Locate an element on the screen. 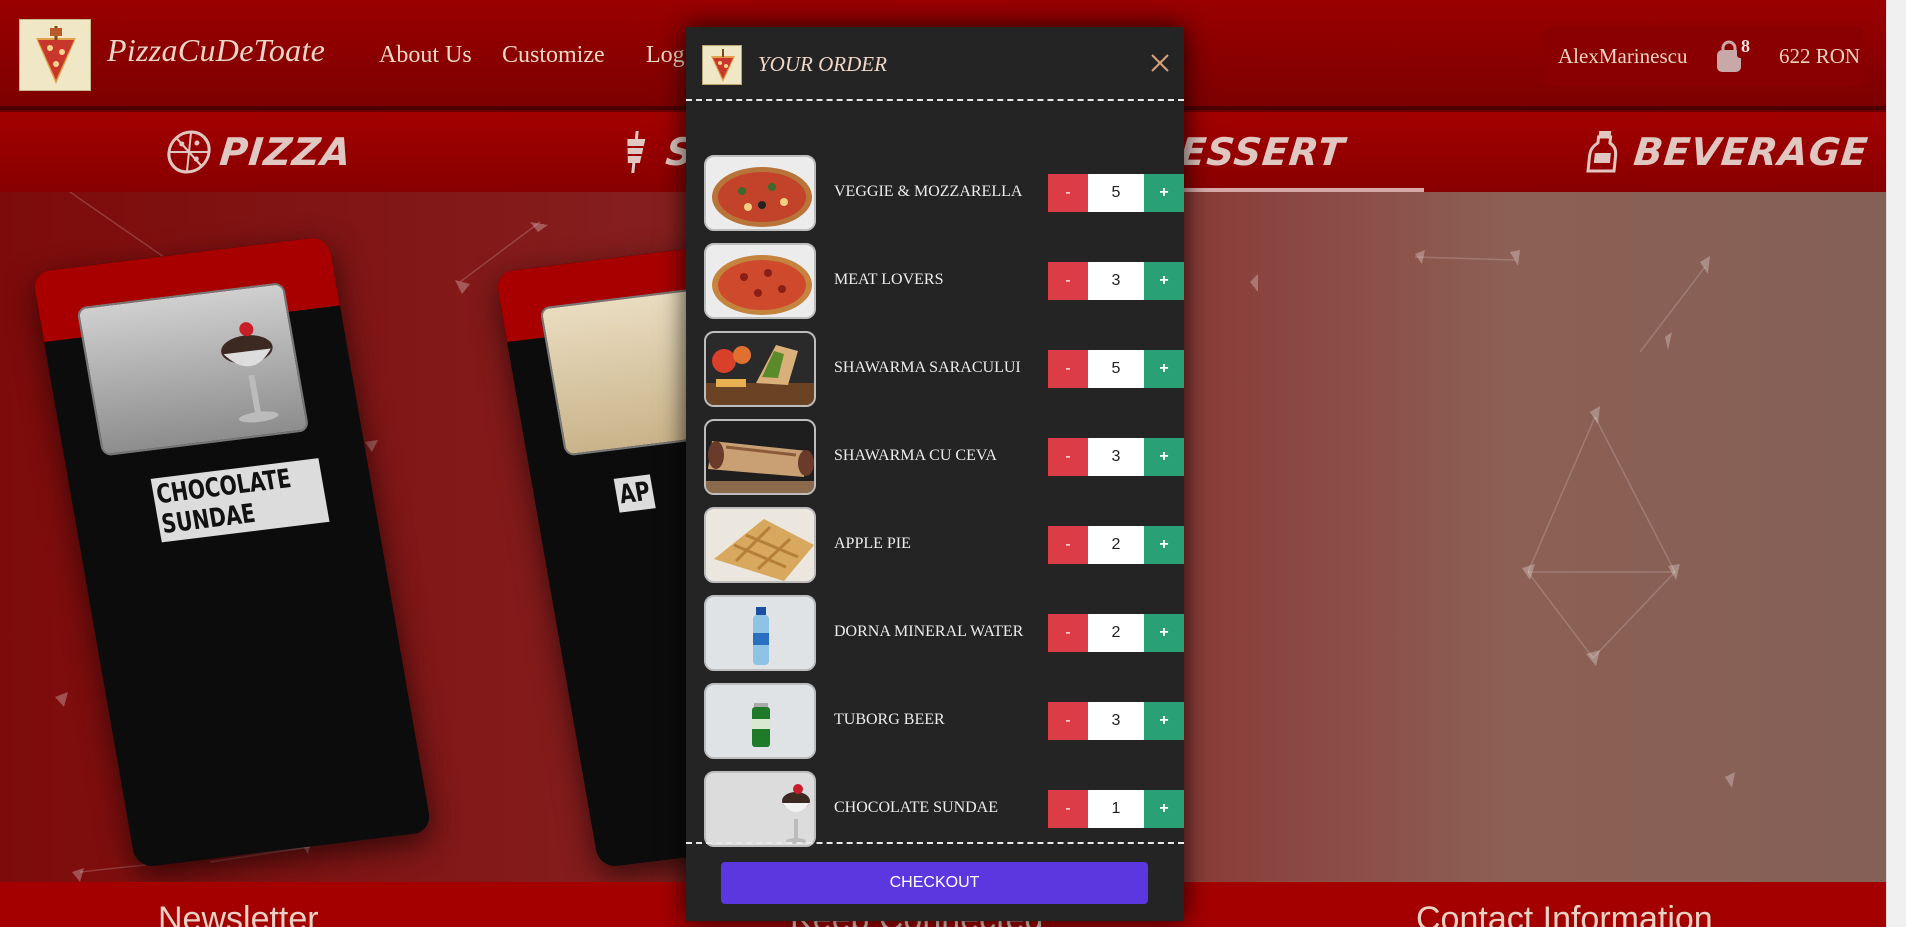 The height and width of the screenshot is (927, 1906). order-item-row: MEAT LOVERS - 3 + is located at coordinates (944, 281).